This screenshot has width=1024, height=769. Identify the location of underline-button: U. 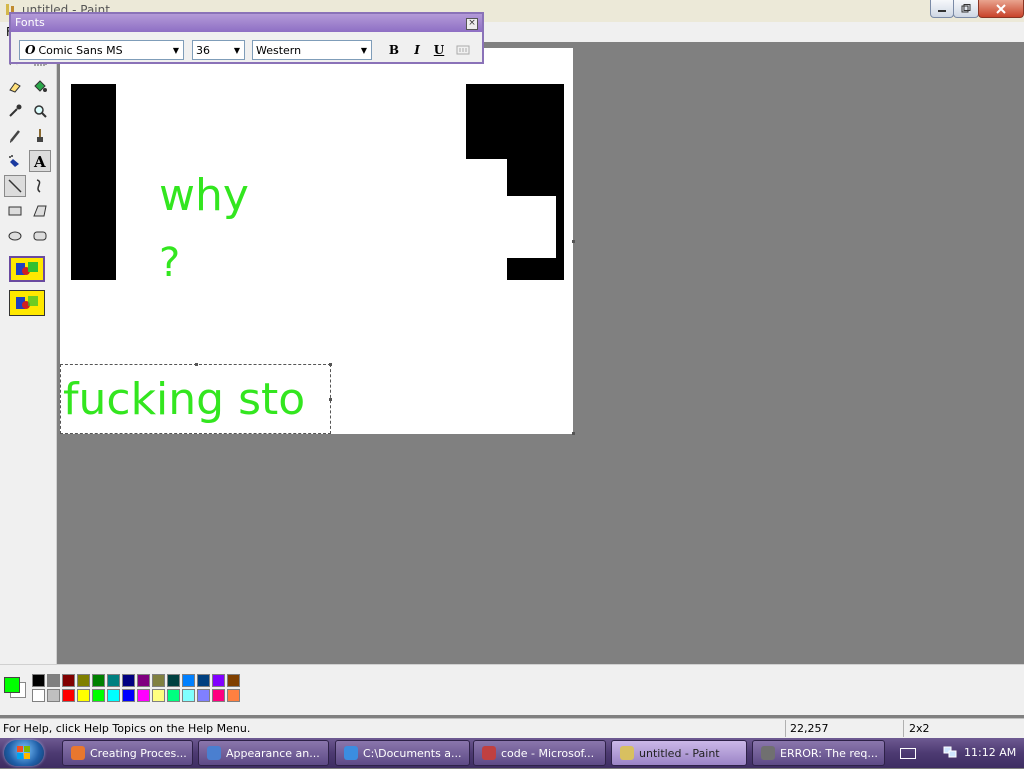
(439, 50).